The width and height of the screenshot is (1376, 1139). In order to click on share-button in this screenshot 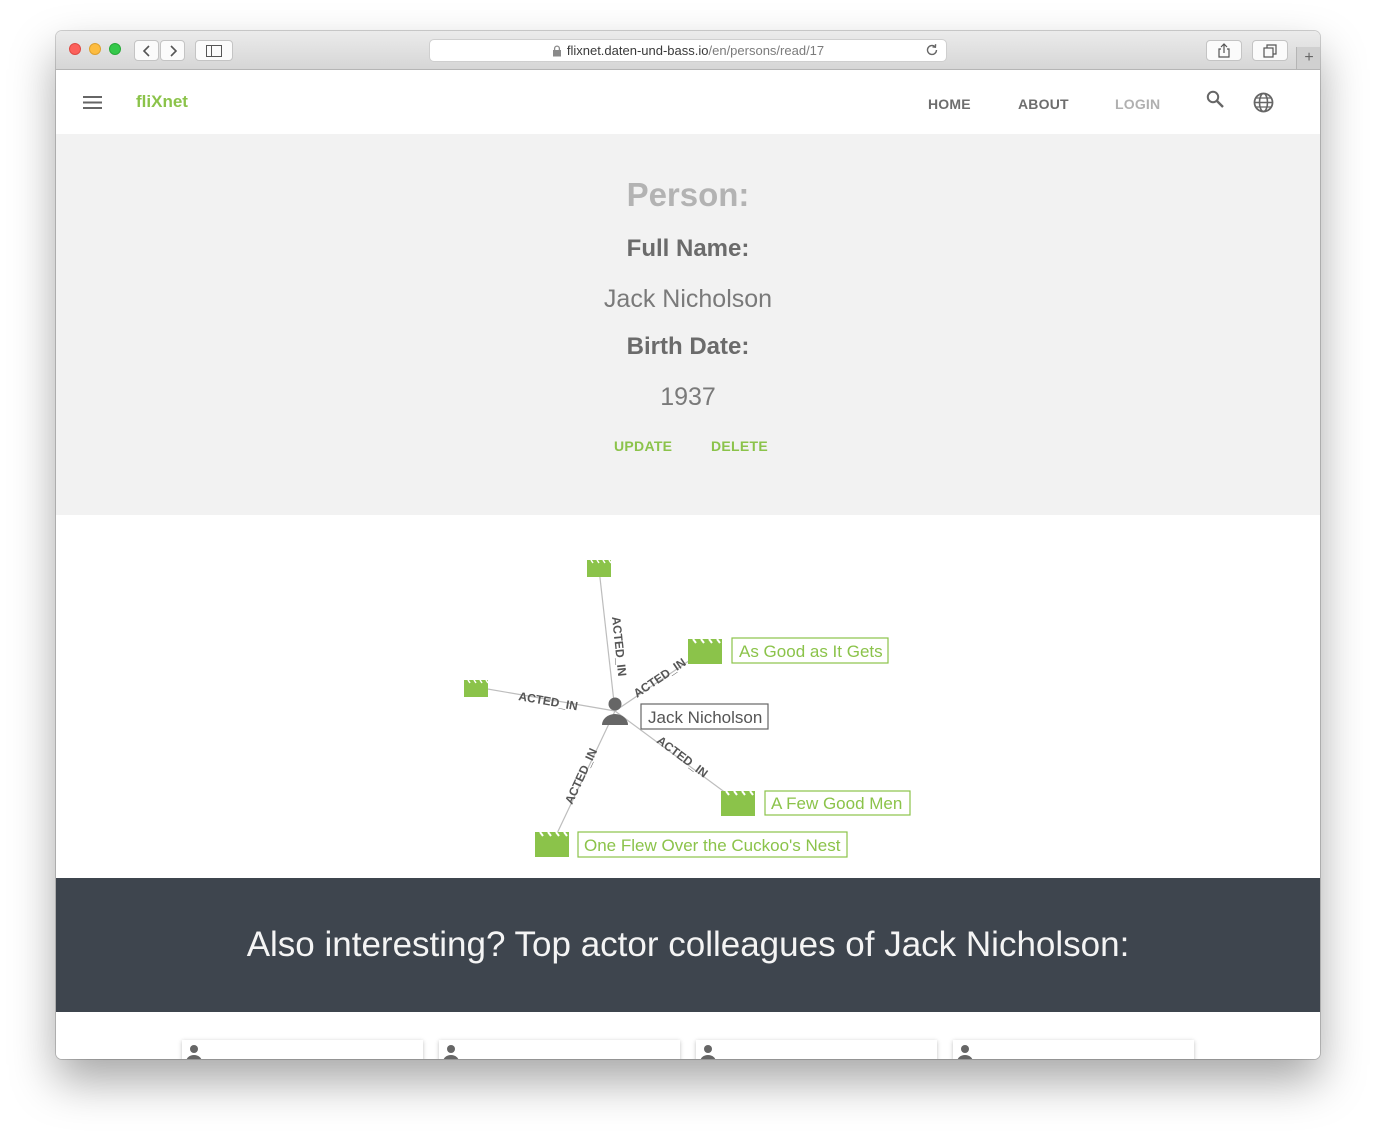, I will do `click(1224, 50)`.